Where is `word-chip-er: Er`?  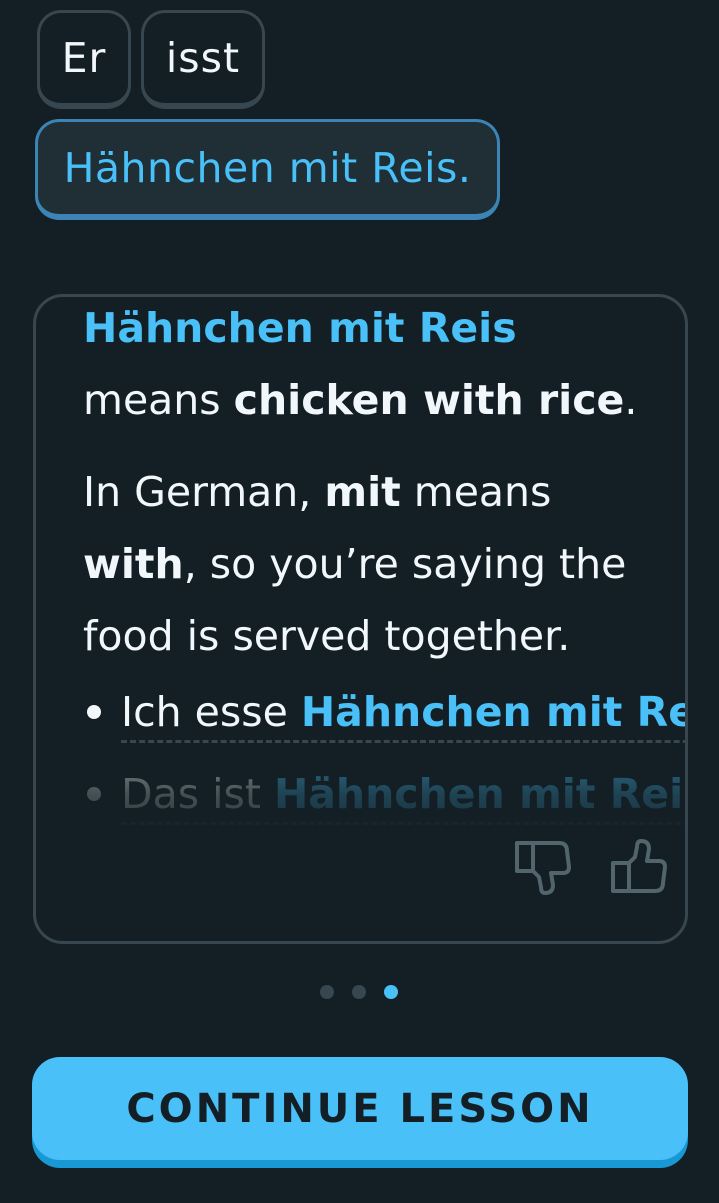 word-chip-er: Er is located at coordinates (84, 59).